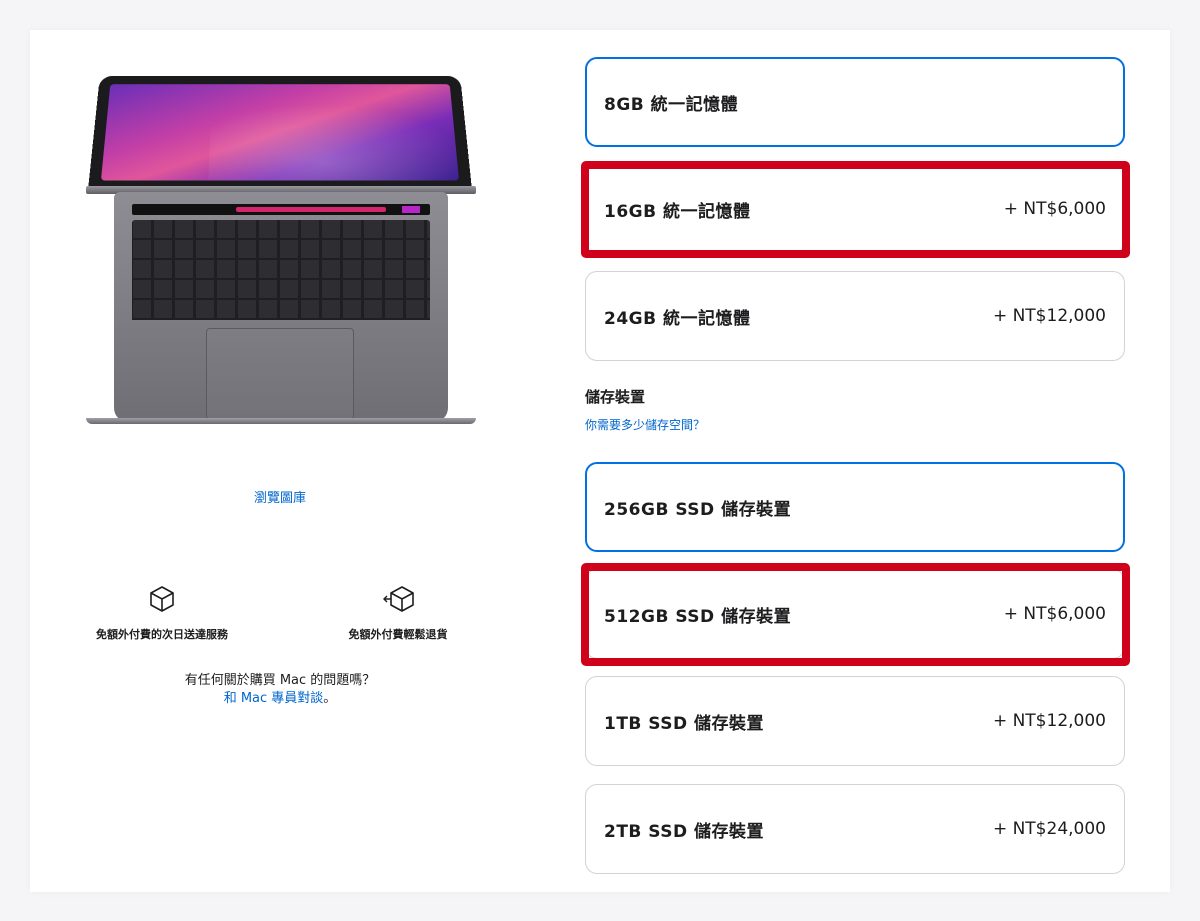  What do you see at coordinates (398, 634) in the screenshot?
I see `free-returns-label: 免額外付費輕鬆退貨` at bounding box center [398, 634].